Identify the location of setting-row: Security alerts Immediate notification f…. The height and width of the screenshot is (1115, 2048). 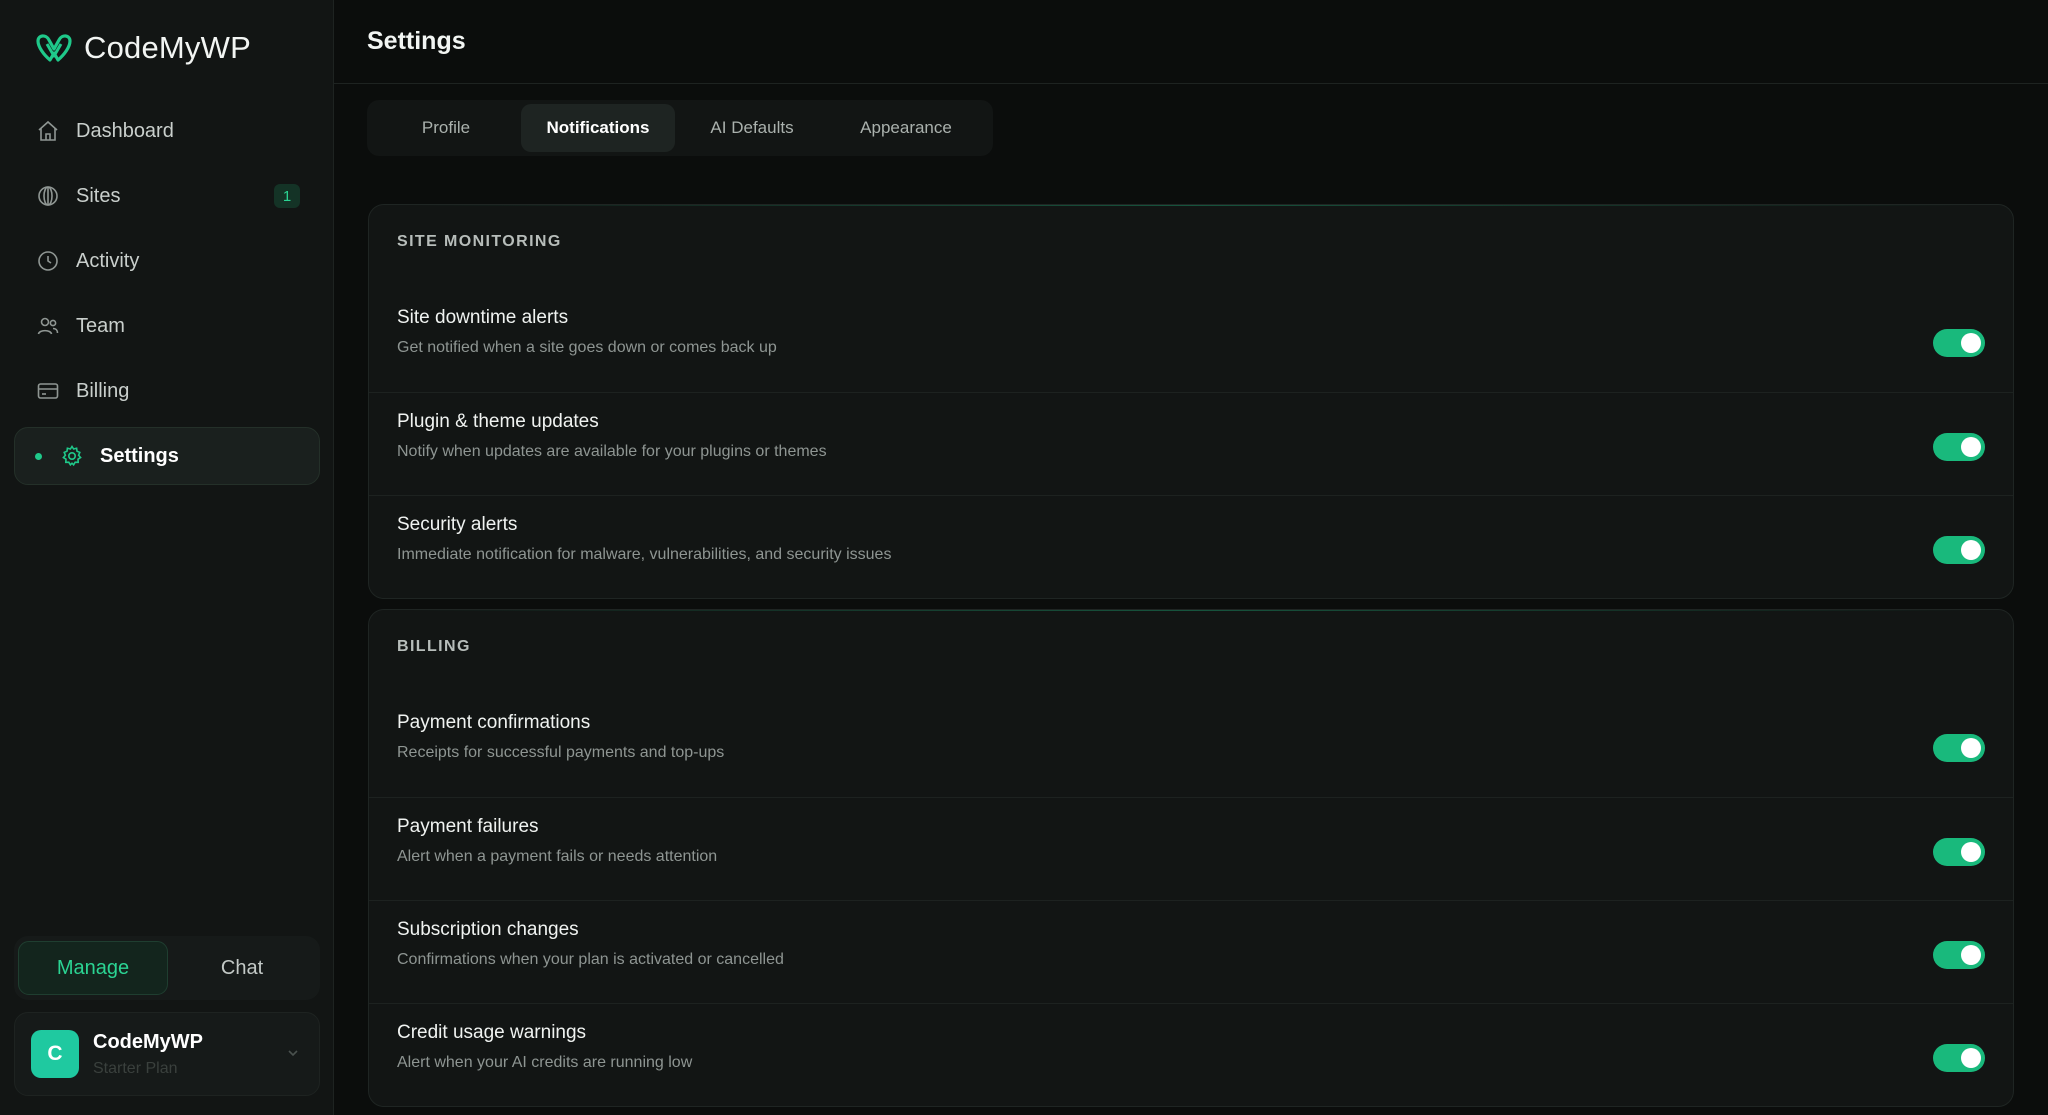
(1191, 546).